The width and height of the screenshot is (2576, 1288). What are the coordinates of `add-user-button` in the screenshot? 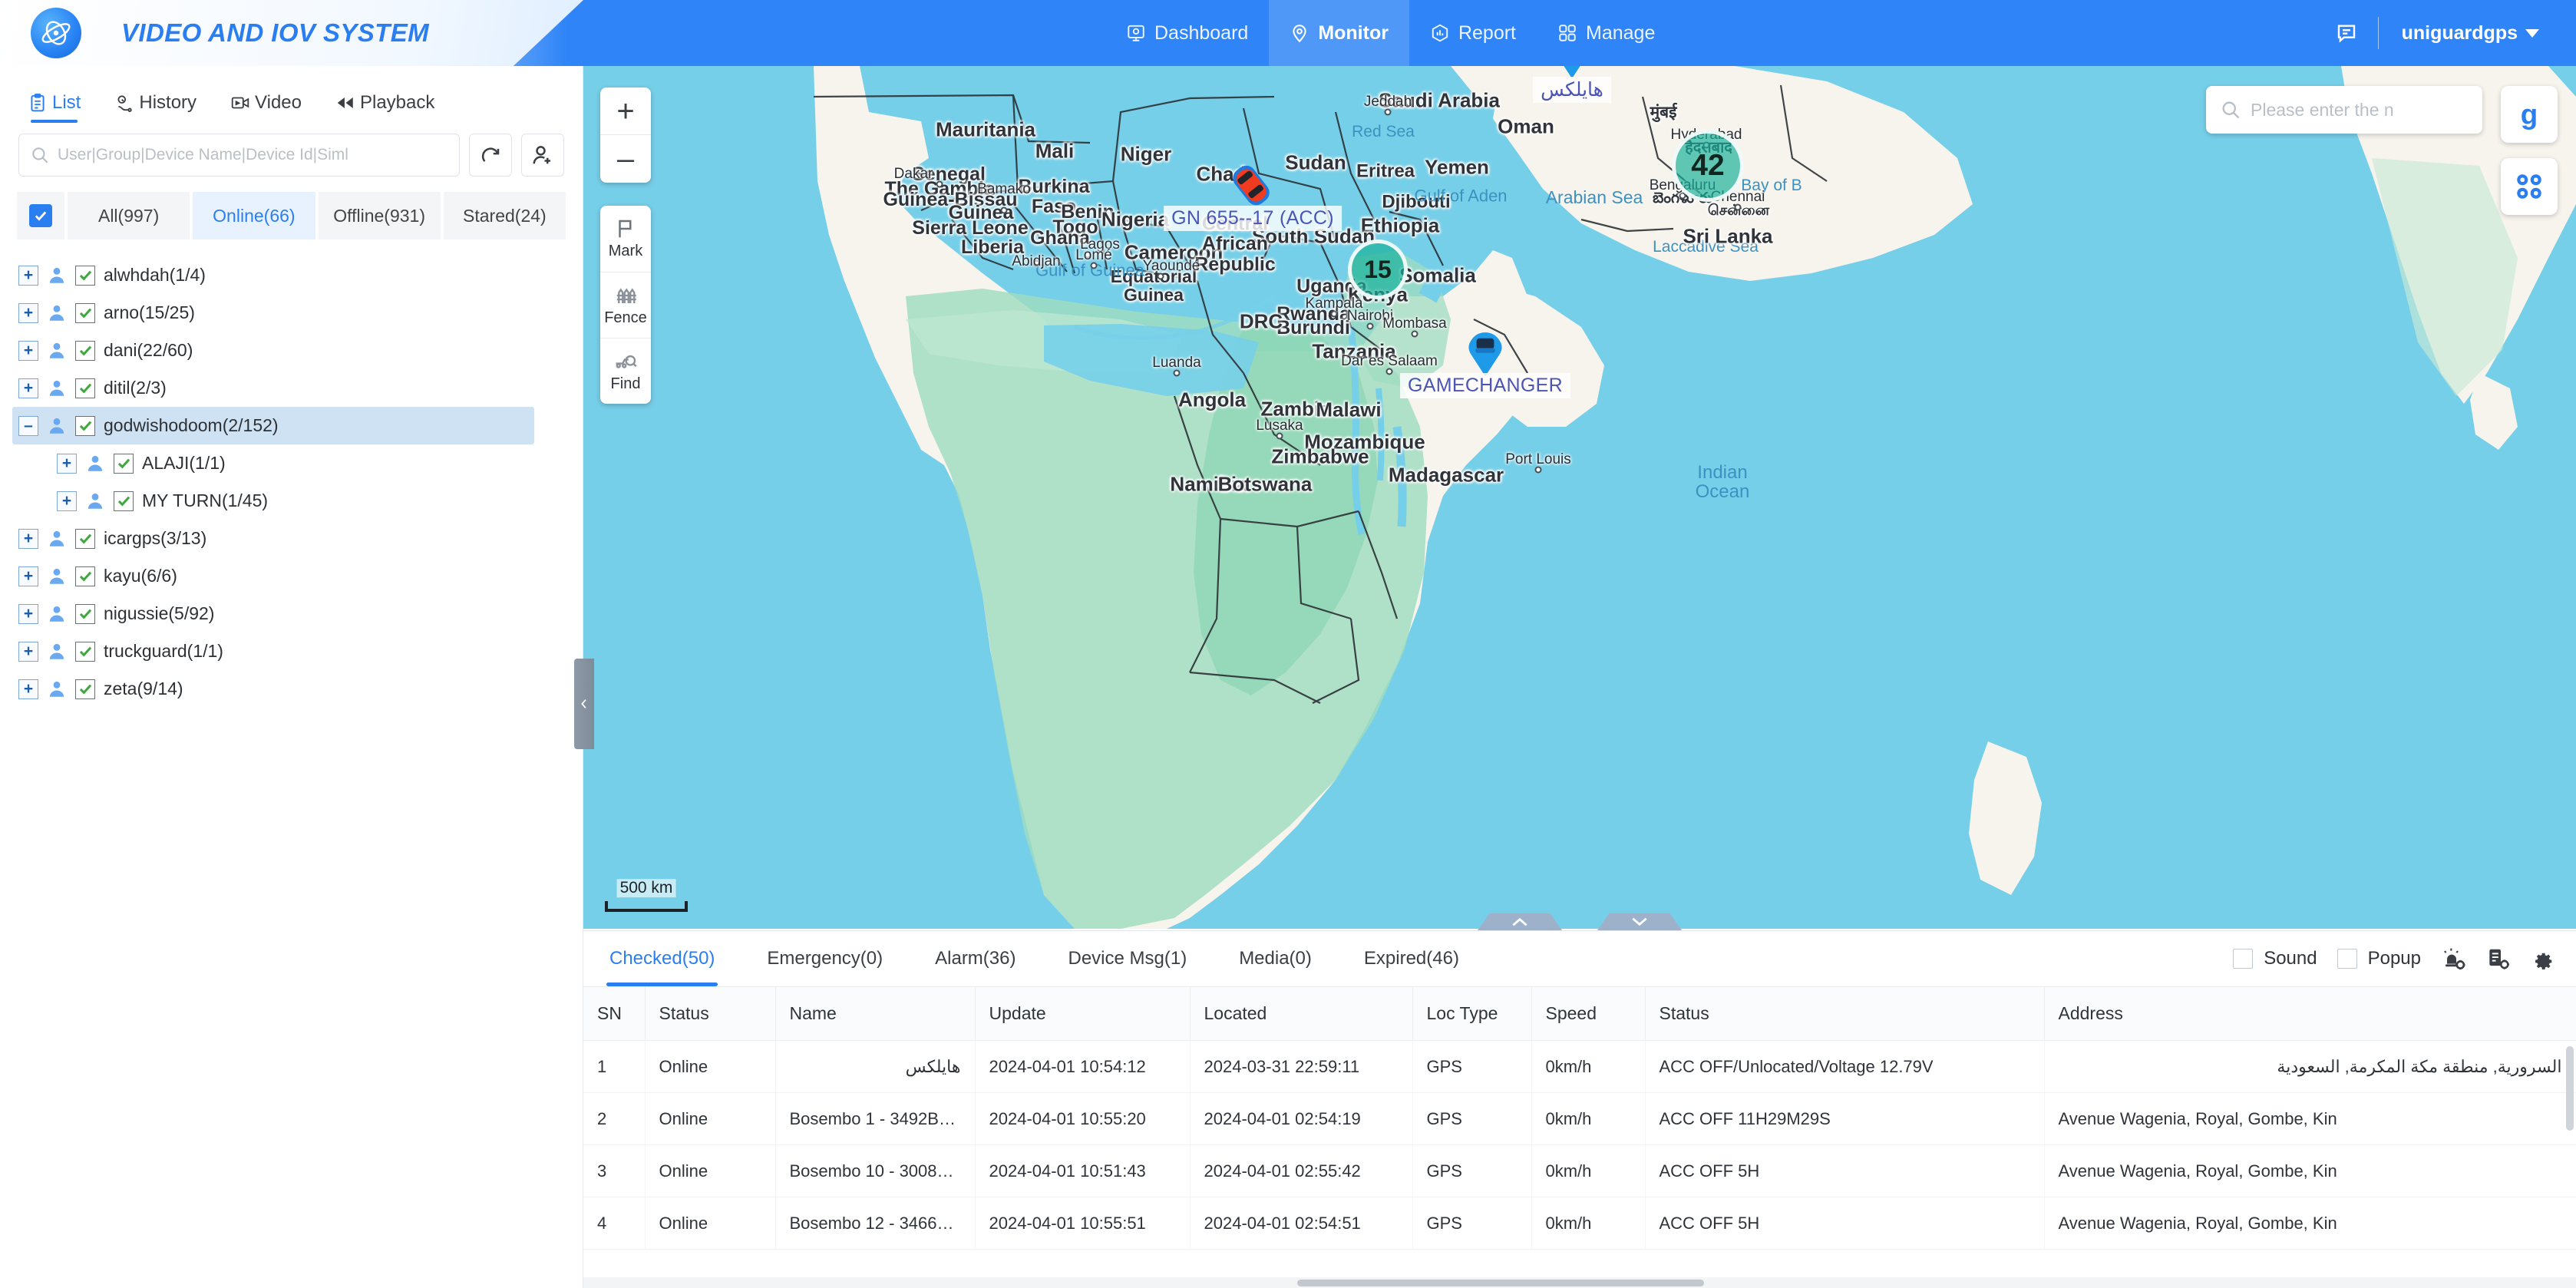 It's located at (542, 155).